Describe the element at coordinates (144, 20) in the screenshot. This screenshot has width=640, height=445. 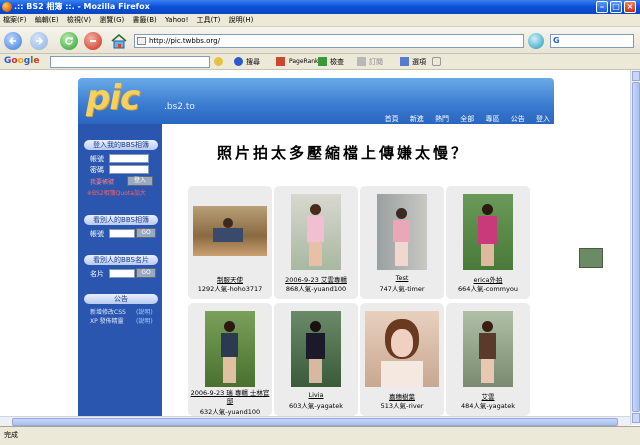
I see `menu-bookmarks: 書籤(B)` at that location.